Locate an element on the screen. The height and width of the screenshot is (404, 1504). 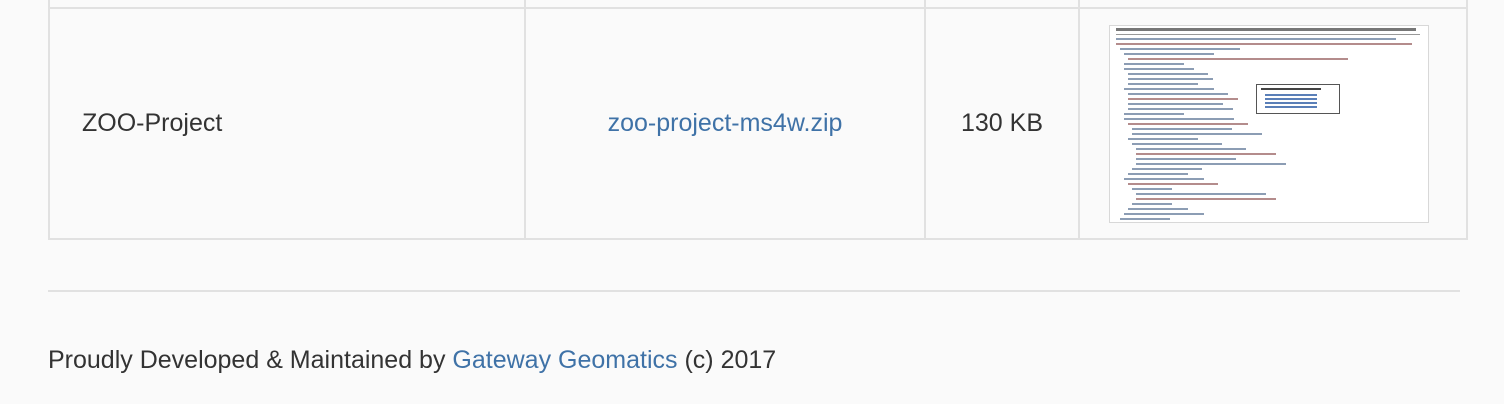
footer-copyright: (c) 2017 is located at coordinates (730, 360).